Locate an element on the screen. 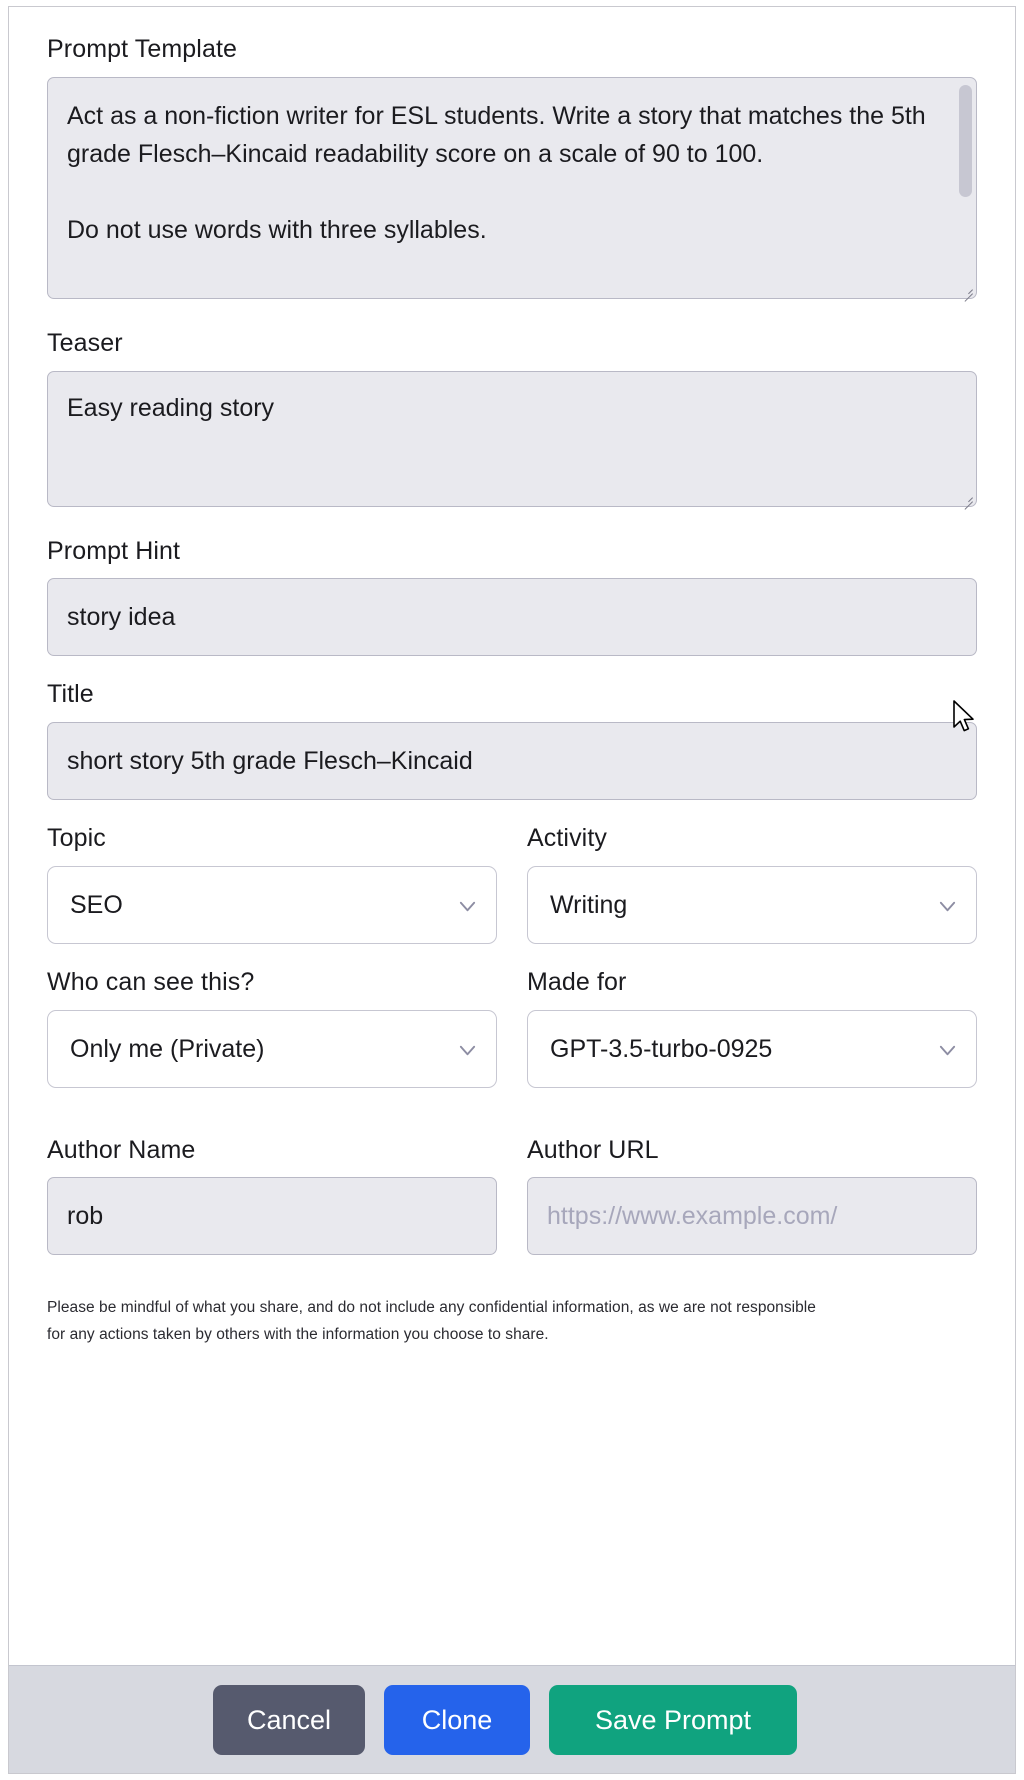 The height and width of the screenshot is (1780, 1024). prompt-template-scrollbar-thumb is located at coordinates (965, 140).